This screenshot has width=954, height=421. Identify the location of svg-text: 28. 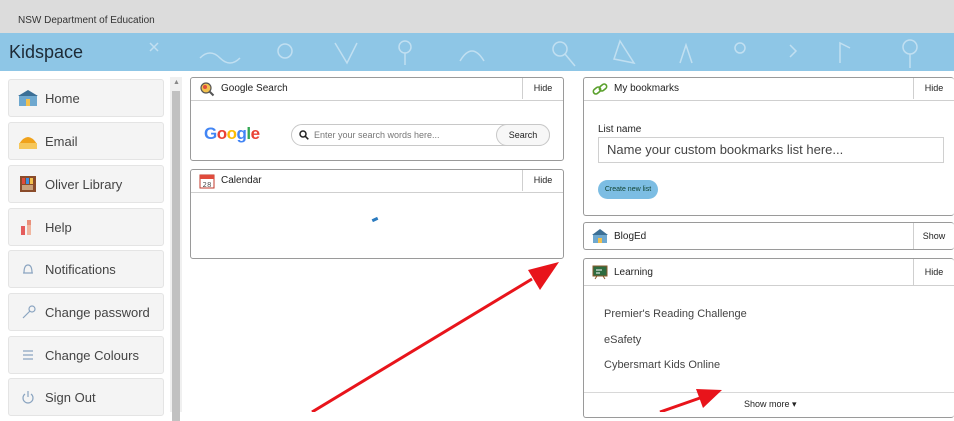
(207, 185).